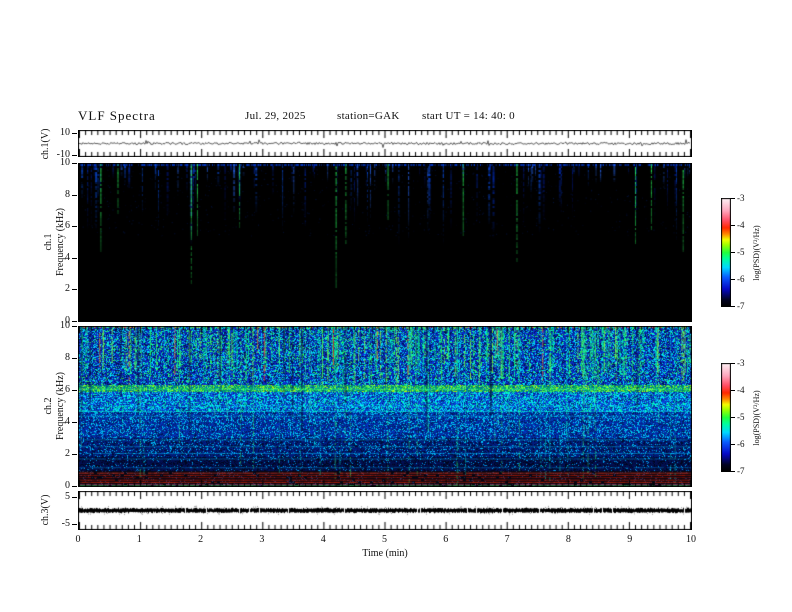  Describe the element at coordinates (630, 539) in the screenshot. I see `x-tick-label: 9` at that location.